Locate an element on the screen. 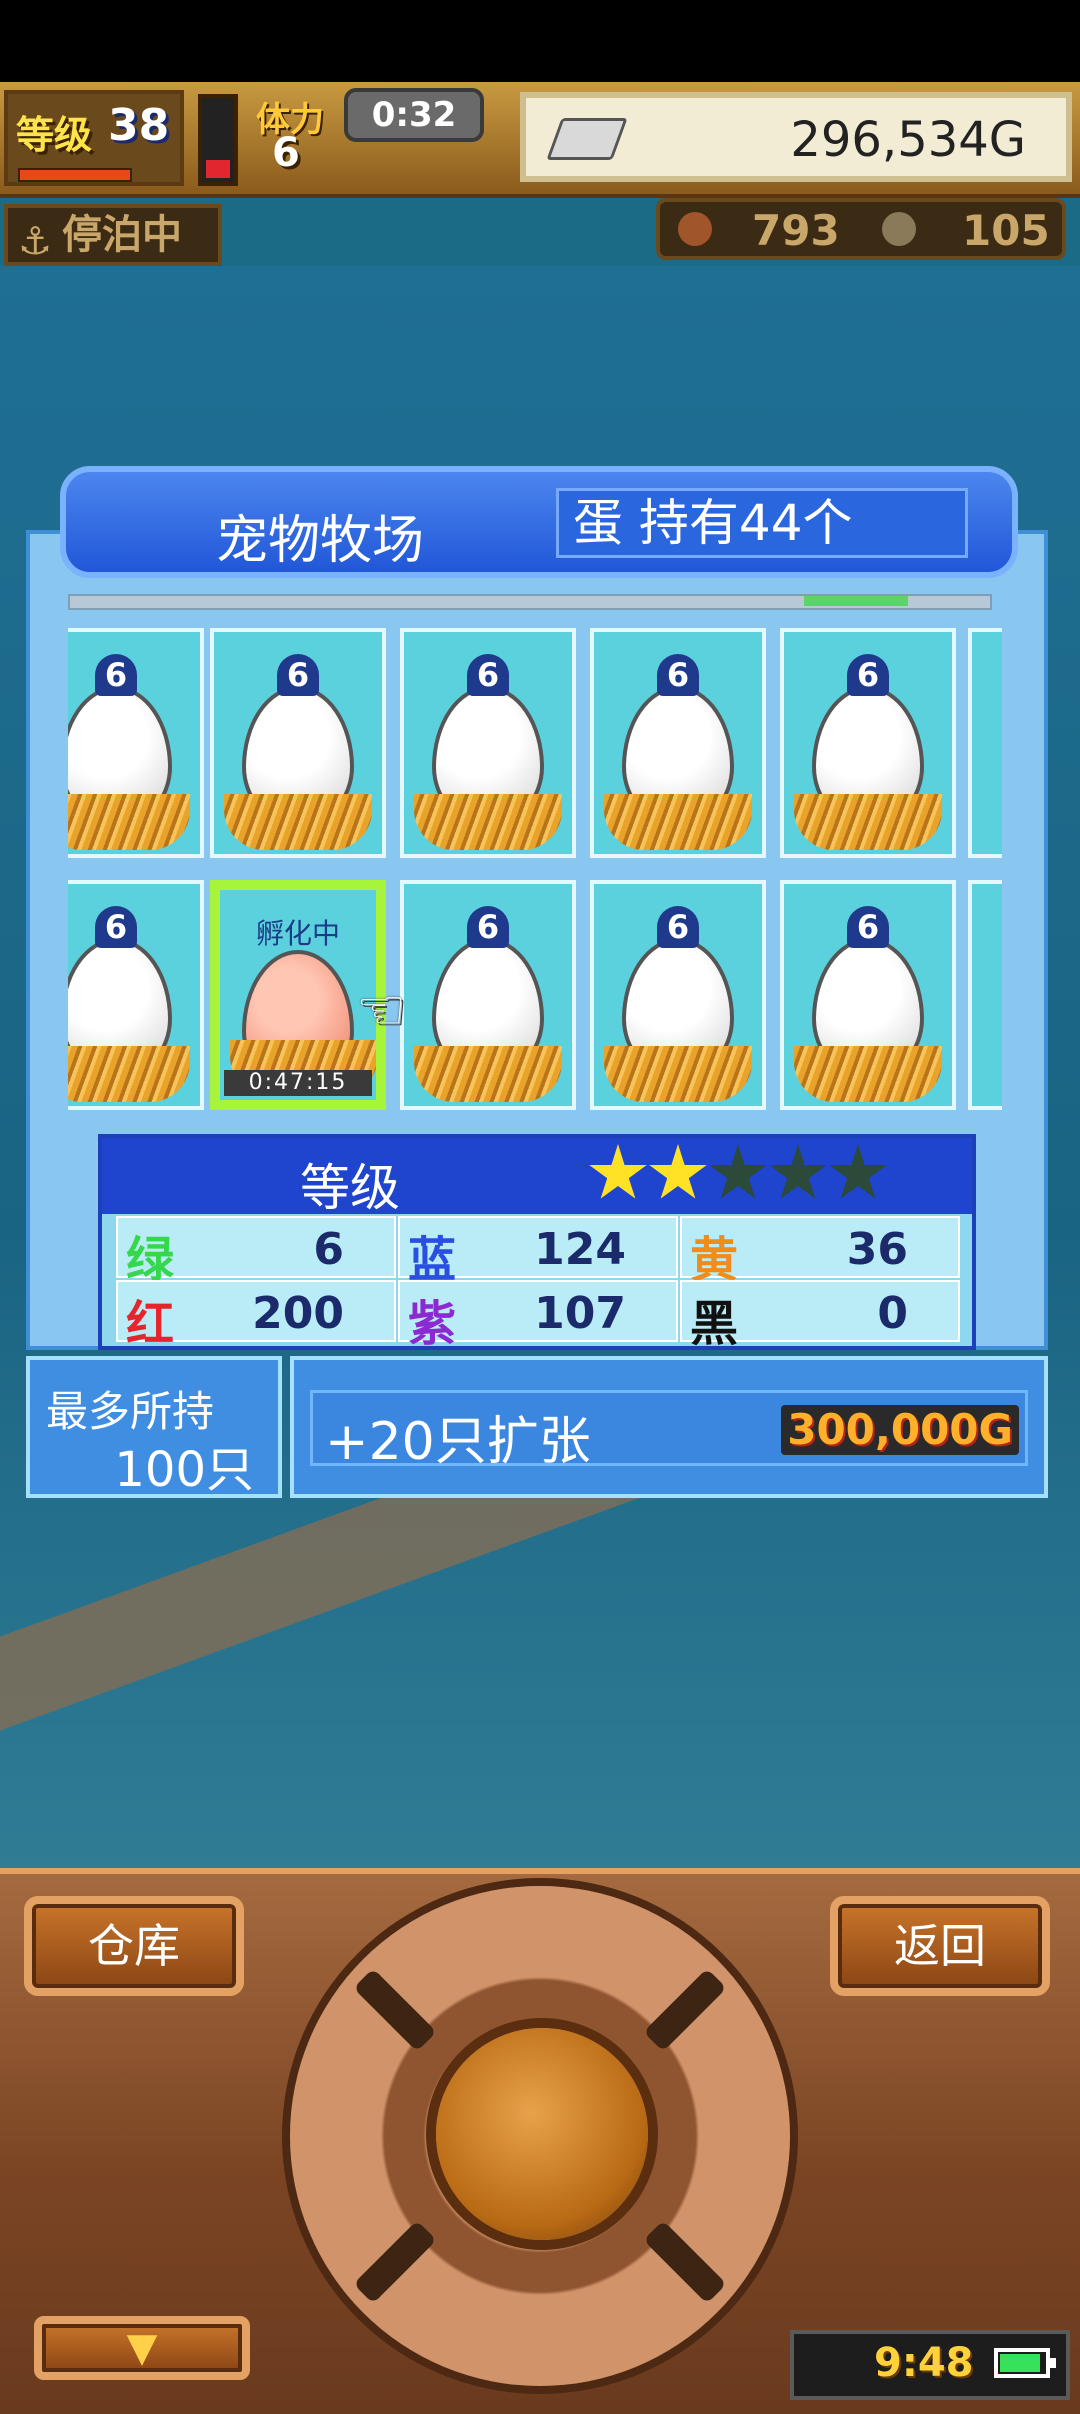  money-value: 296,534G is located at coordinates (908, 140).